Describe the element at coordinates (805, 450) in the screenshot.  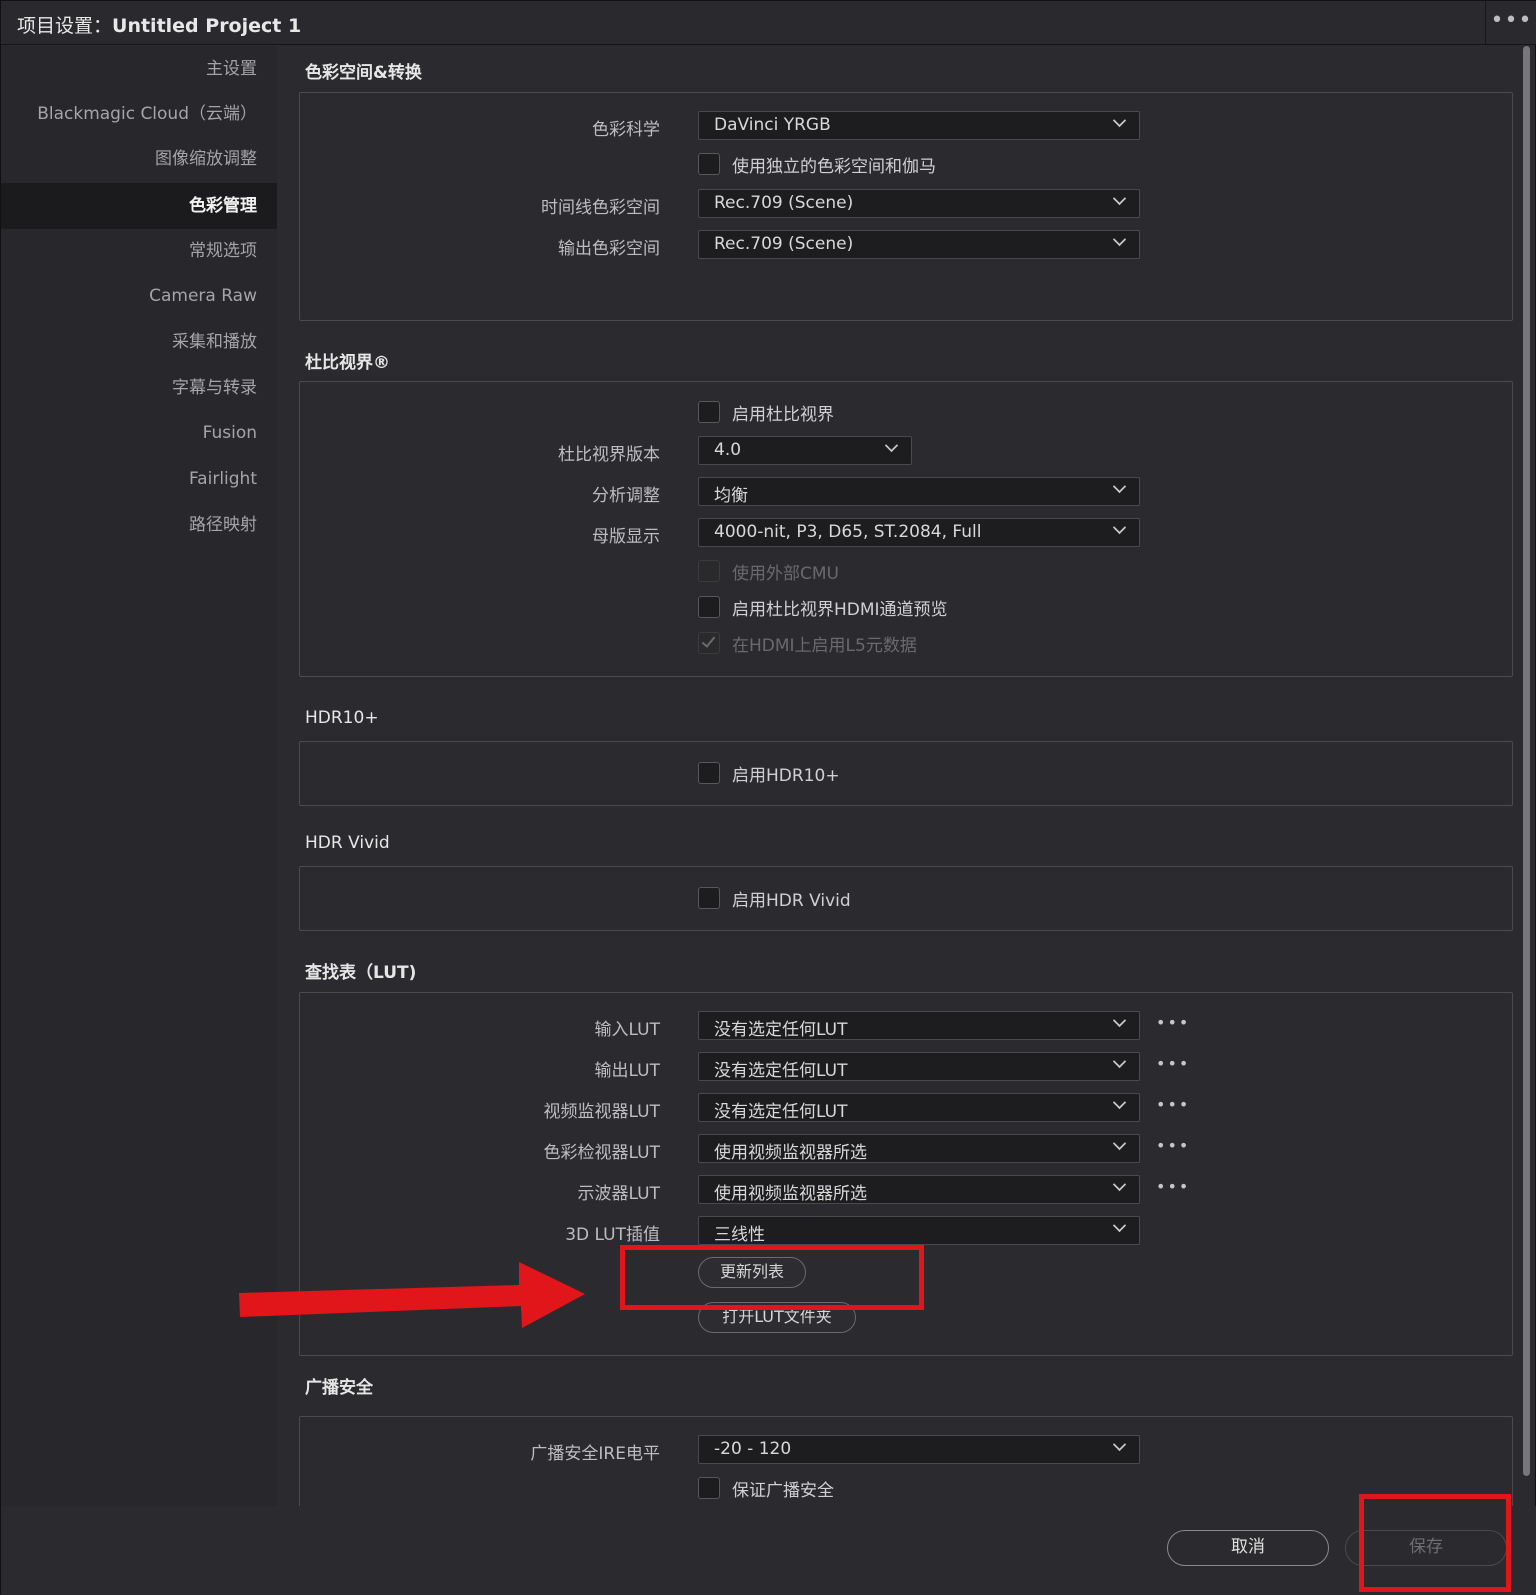
I see `dolby-version-select: 4.0` at that location.